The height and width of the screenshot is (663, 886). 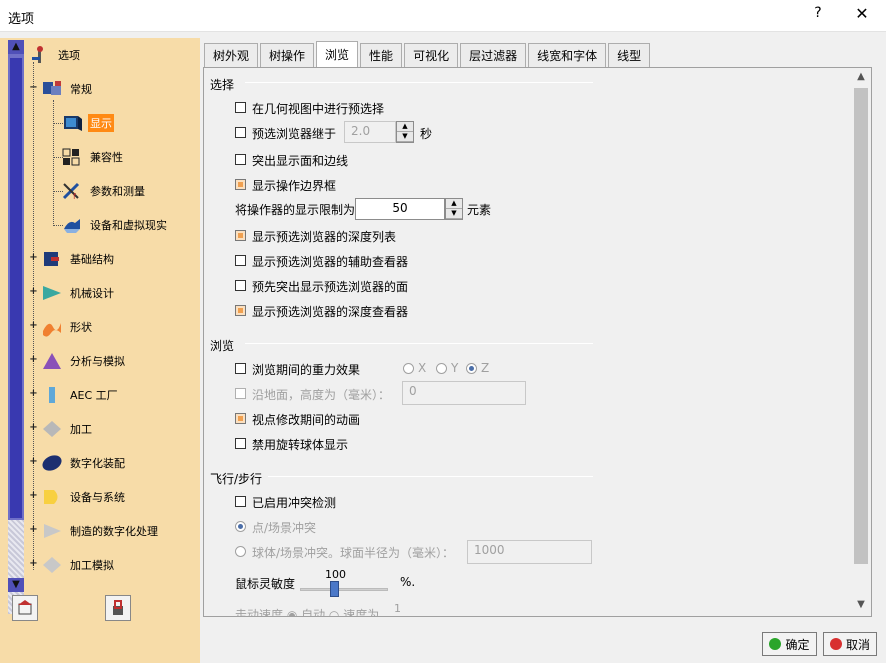 I want to click on tree-item-digital-mockup: 数字化装配, so click(x=83, y=463).